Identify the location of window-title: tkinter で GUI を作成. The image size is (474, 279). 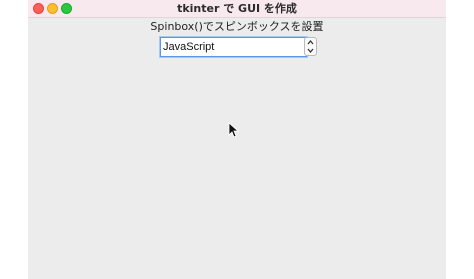
(237, 8).